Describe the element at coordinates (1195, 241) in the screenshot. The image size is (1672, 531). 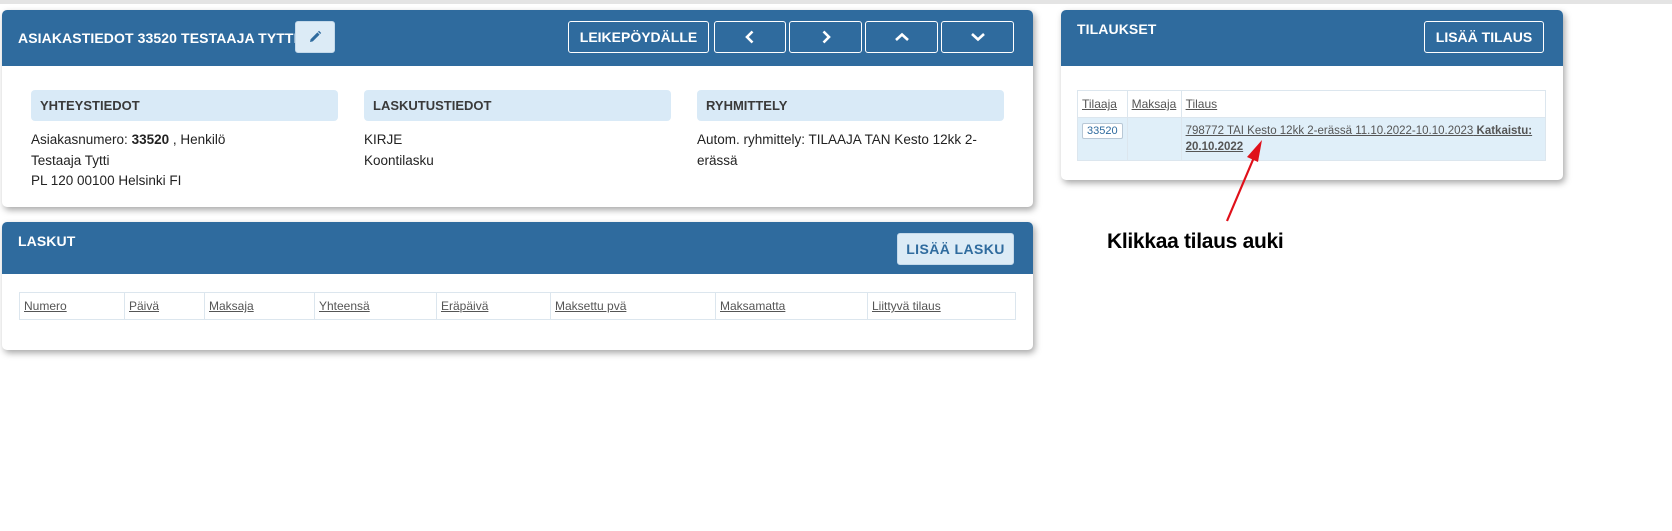
I see `annotation-text: Klikkaa tilaus auki` at that location.